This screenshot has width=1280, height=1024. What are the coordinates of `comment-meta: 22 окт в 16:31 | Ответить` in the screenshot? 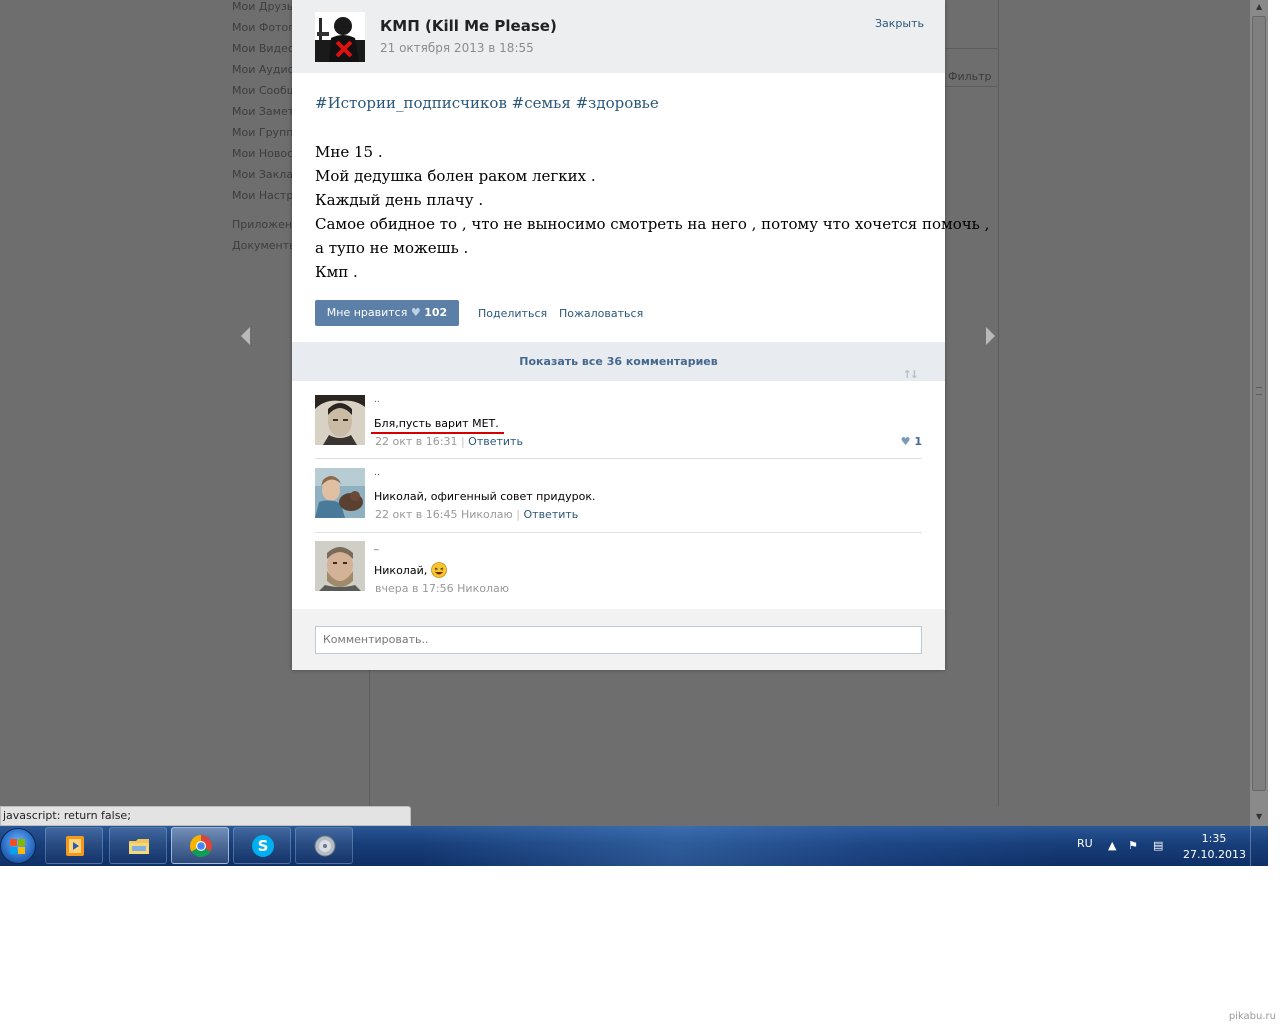 It's located at (449, 441).